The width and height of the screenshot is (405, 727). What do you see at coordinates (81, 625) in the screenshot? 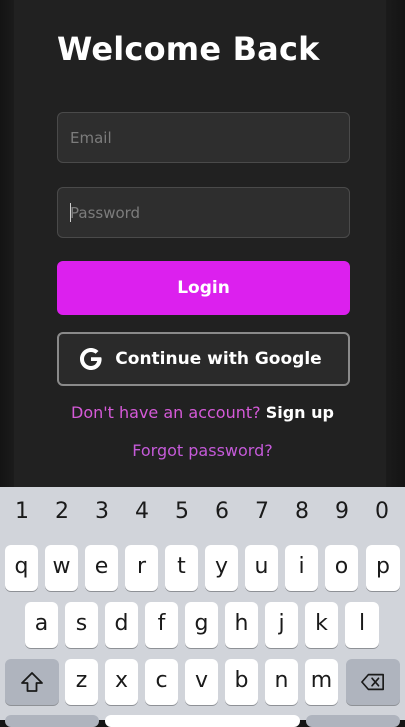
I see `key-s: s` at bounding box center [81, 625].